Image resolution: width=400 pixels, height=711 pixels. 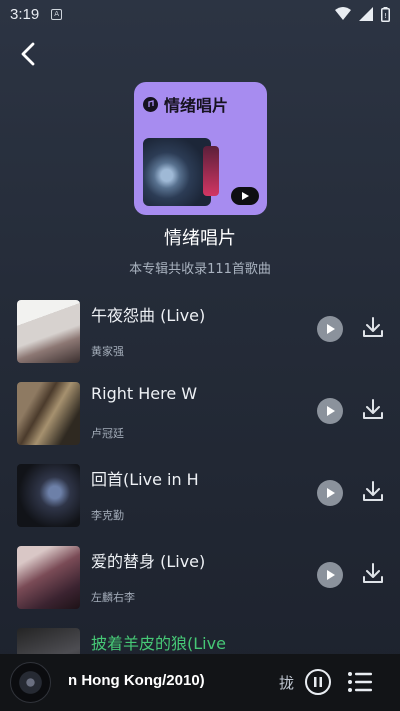 What do you see at coordinates (200, 495) in the screenshot?
I see `song-item: 回首(Live in H 李克勤` at bounding box center [200, 495].